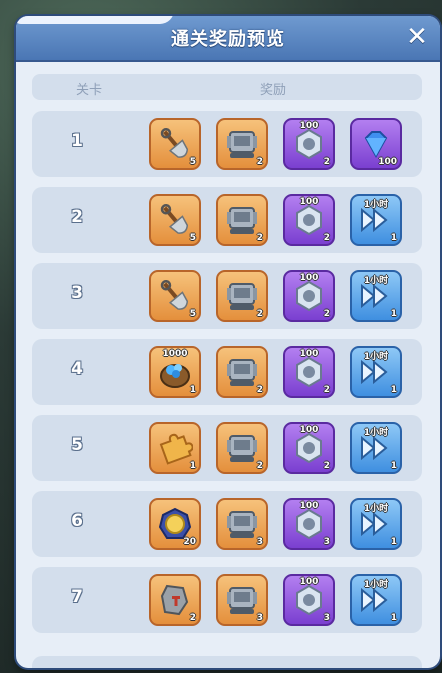 The width and height of the screenshot is (442, 673). Describe the element at coordinates (376, 144) in the screenshot. I see `reward-item: 100` at that location.